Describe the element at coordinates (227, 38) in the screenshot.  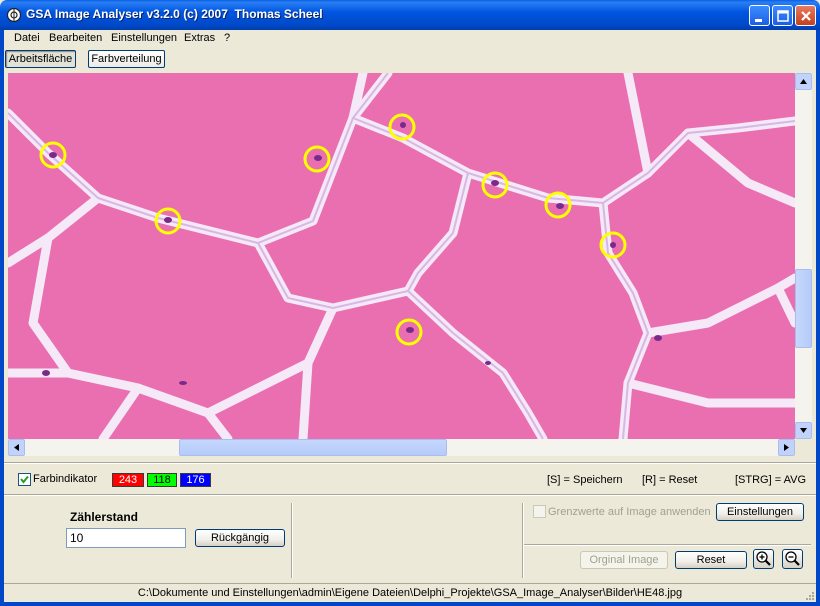
I see `menu-help: ?` at that location.